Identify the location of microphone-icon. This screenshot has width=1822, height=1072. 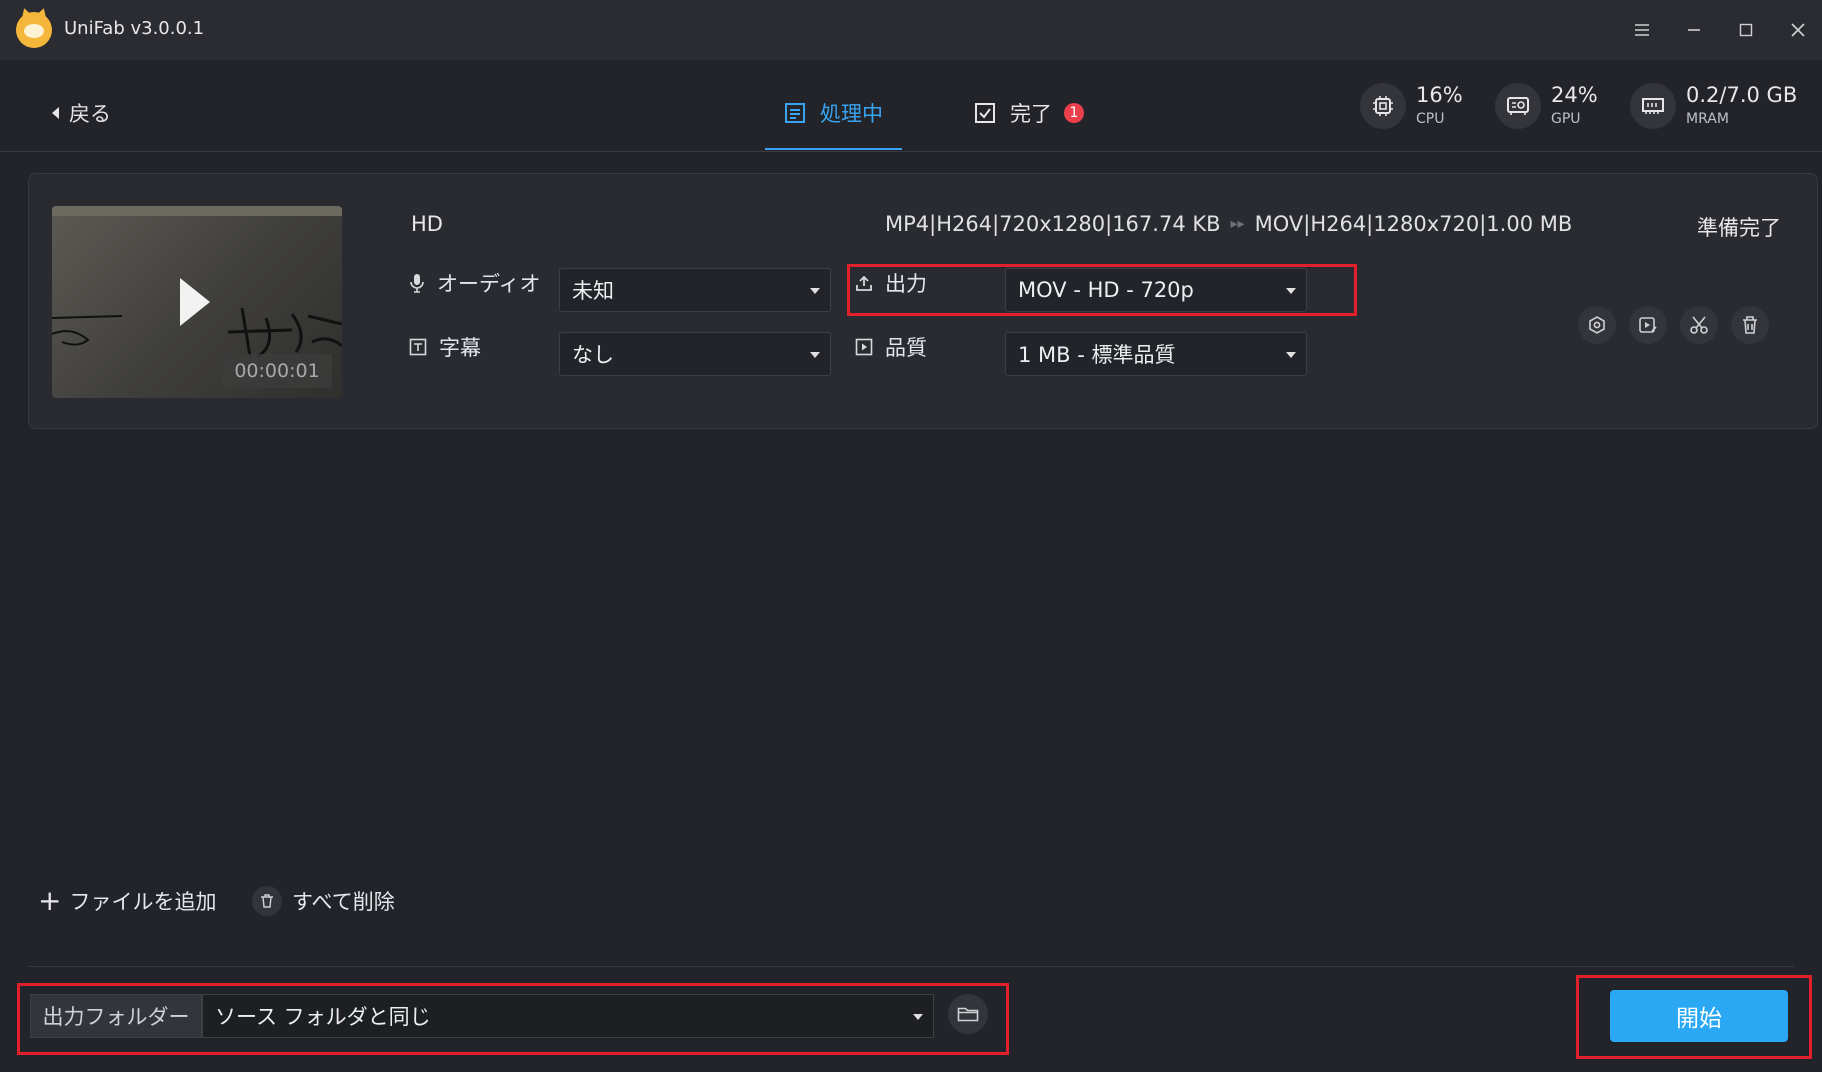
(417, 283).